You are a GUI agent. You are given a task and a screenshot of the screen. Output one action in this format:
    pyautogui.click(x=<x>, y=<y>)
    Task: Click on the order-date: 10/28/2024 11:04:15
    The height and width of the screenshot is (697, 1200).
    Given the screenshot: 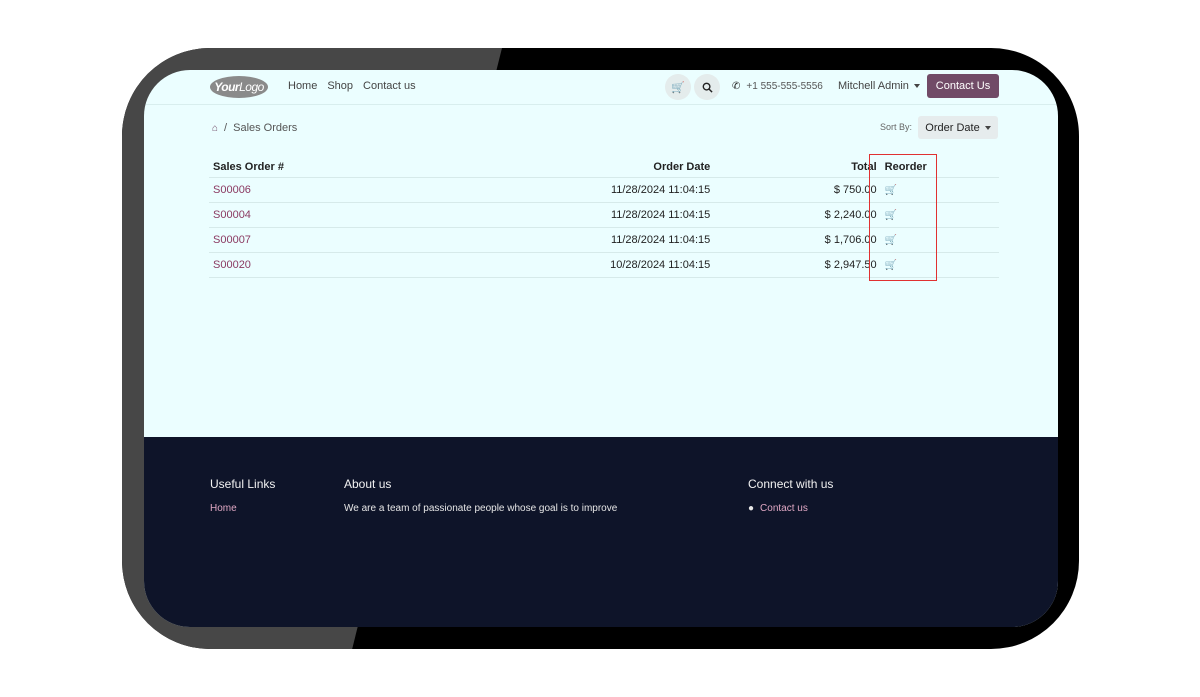 What is the action you would take?
    pyautogui.click(x=551, y=265)
    